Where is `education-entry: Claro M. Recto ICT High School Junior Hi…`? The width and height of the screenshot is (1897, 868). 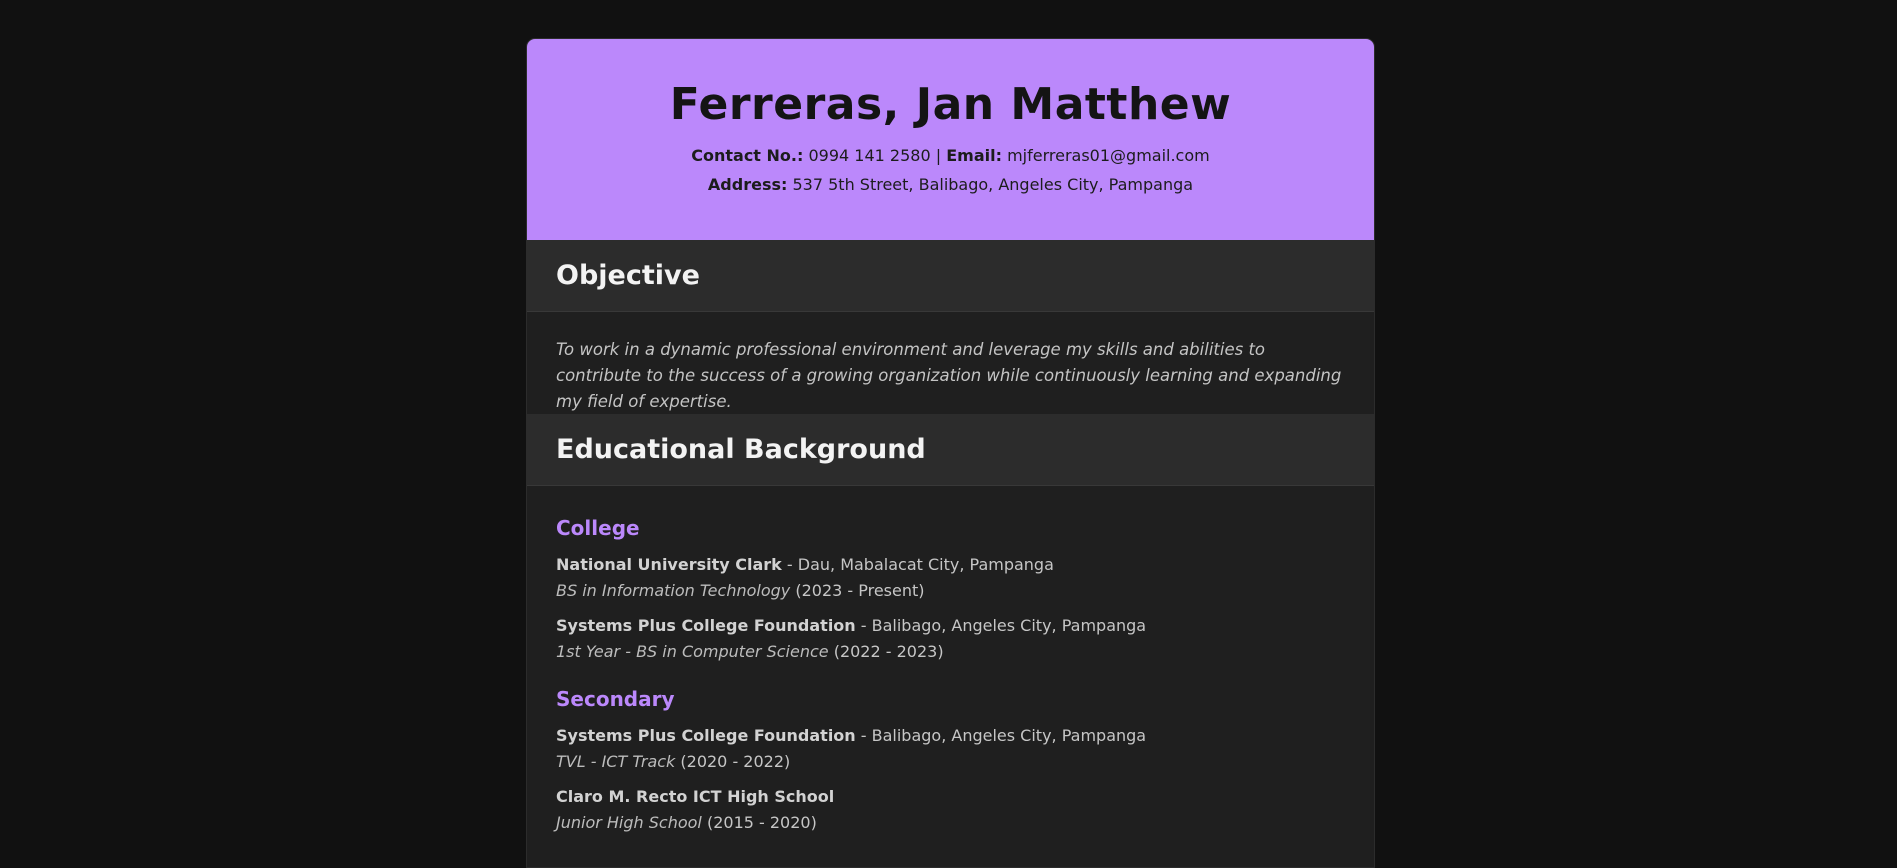 education-entry: Claro M. Recto ICT High School Junior Hi… is located at coordinates (950, 810).